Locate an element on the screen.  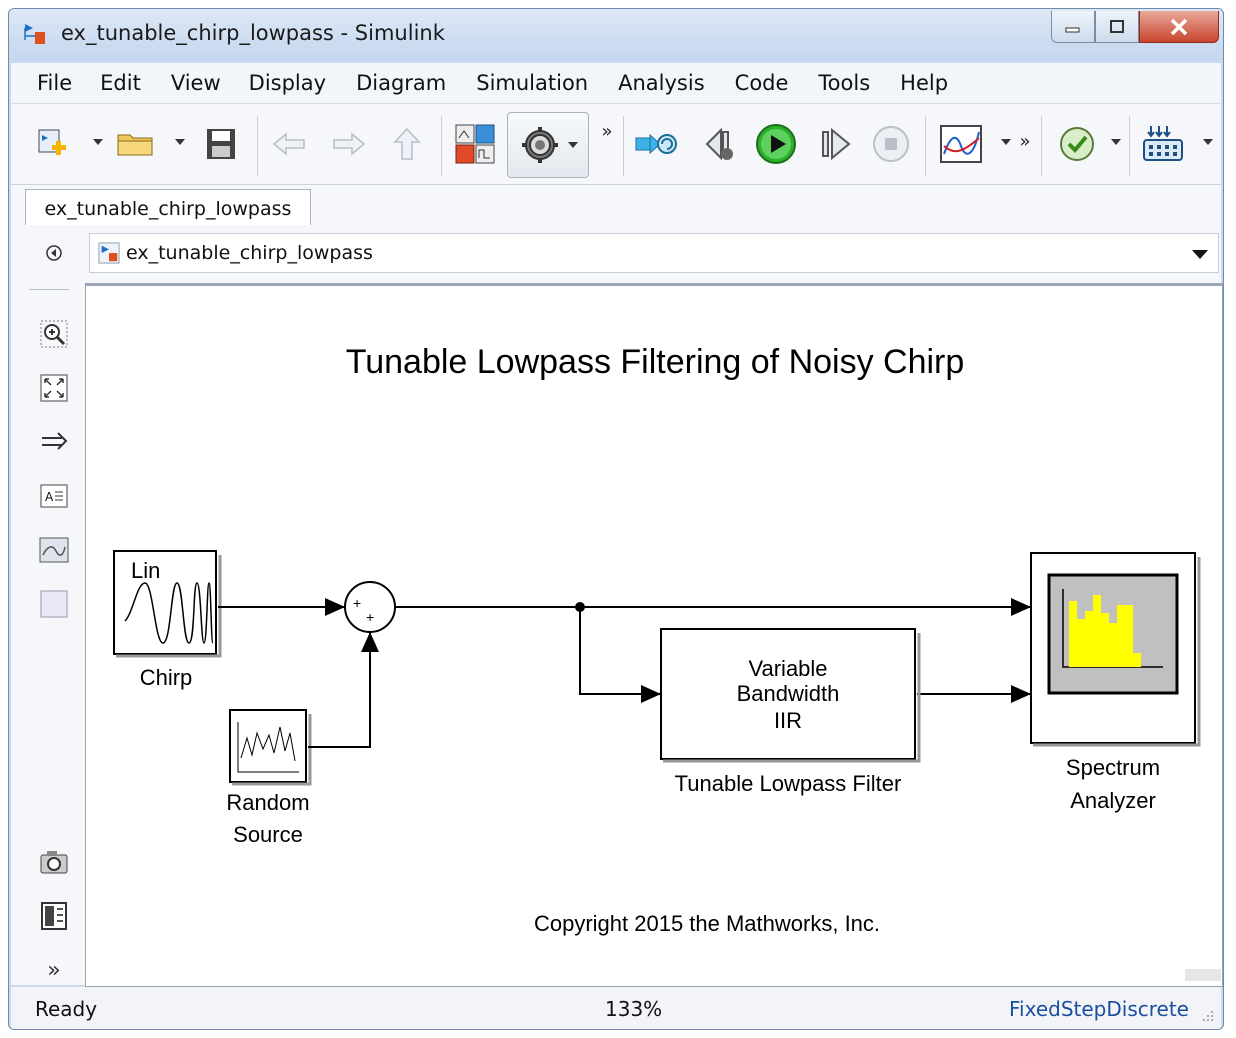
menu-display: Display is located at coordinates (287, 83).